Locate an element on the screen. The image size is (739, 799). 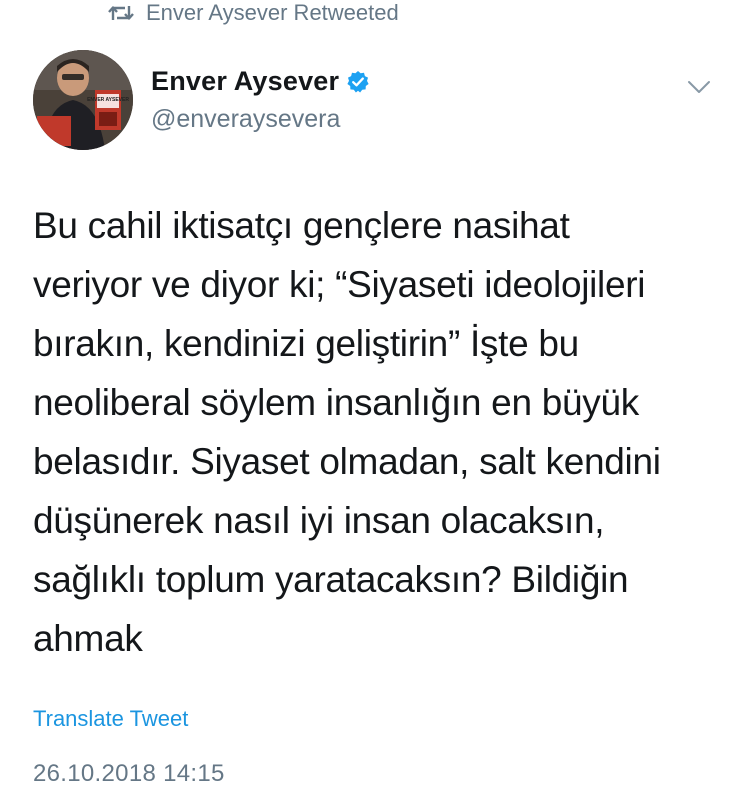
retweet-context: Enver Aysever Retweeted is located at coordinates (253, 13).